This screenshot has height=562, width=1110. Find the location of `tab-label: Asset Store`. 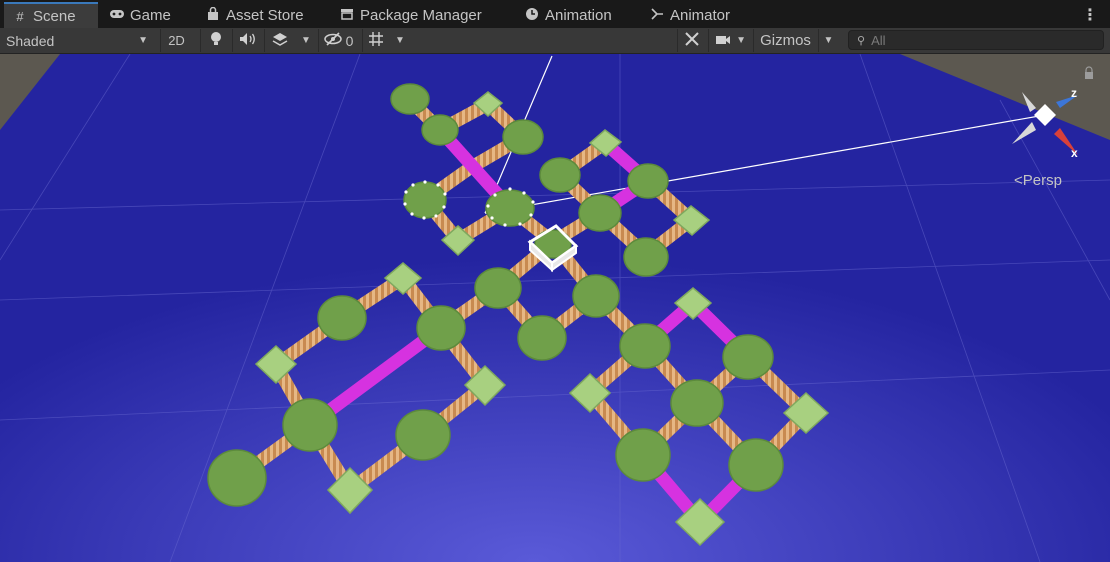

tab-label: Asset Store is located at coordinates (265, 15).